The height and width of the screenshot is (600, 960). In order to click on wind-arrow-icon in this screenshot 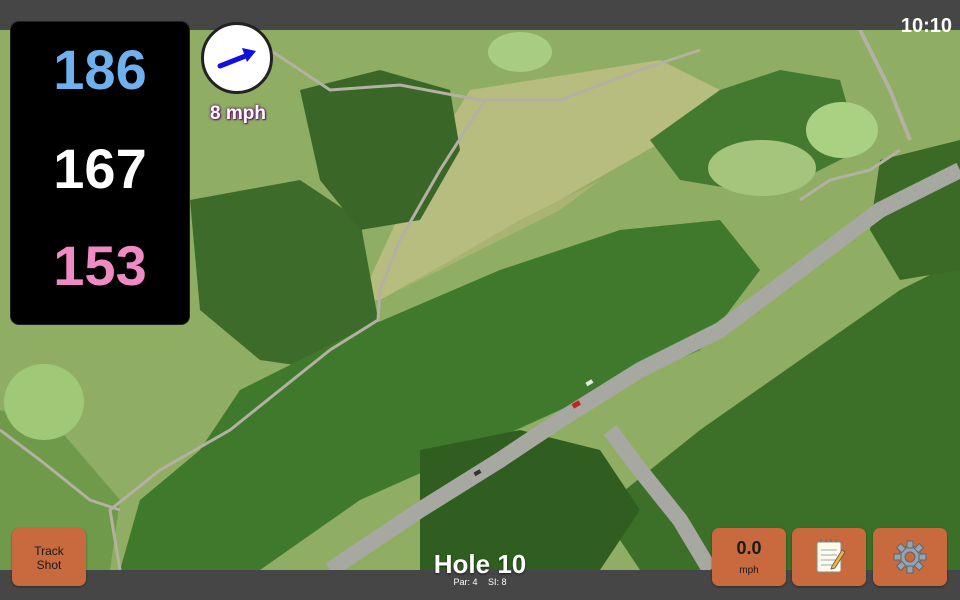, I will do `click(236, 58)`.